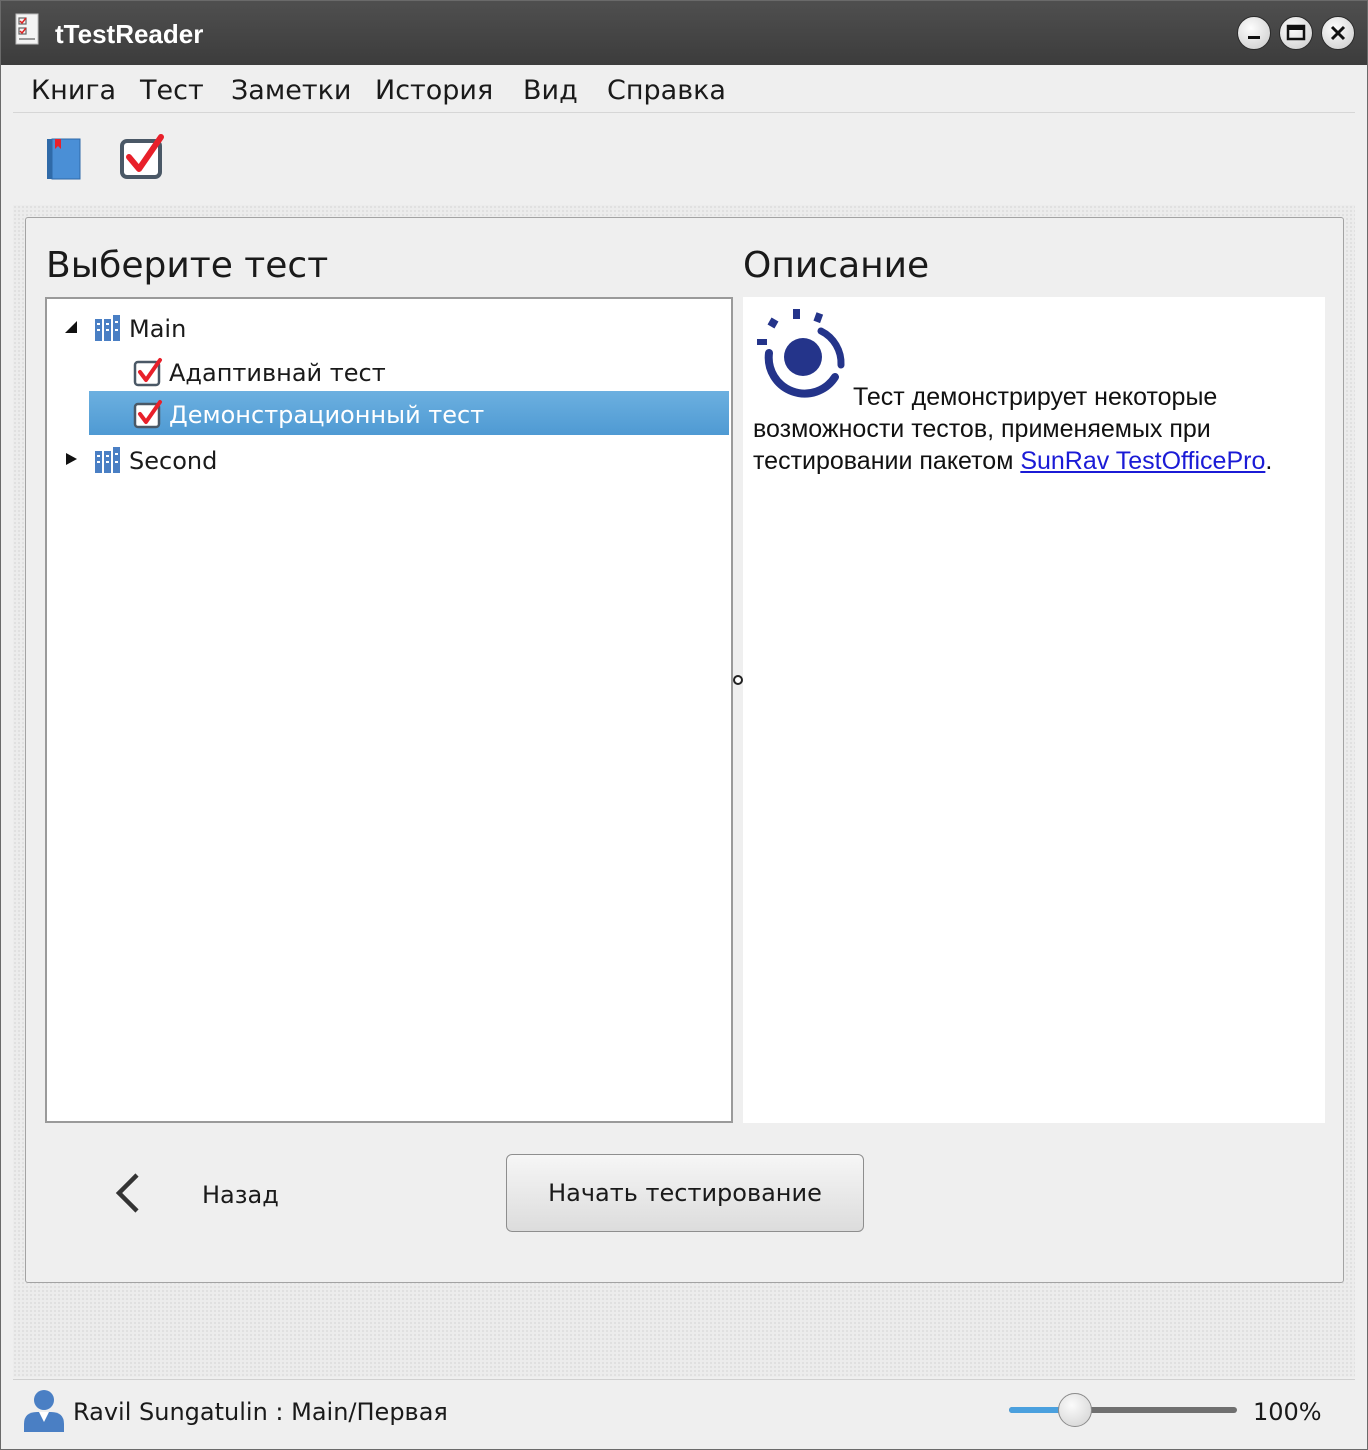 This screenshot has height=1450, width=1368. What do you see at coordinates (1287, 1412) in the screenshot?
I see `zoom-level: 100%` at bounding box center [1287, 1412].